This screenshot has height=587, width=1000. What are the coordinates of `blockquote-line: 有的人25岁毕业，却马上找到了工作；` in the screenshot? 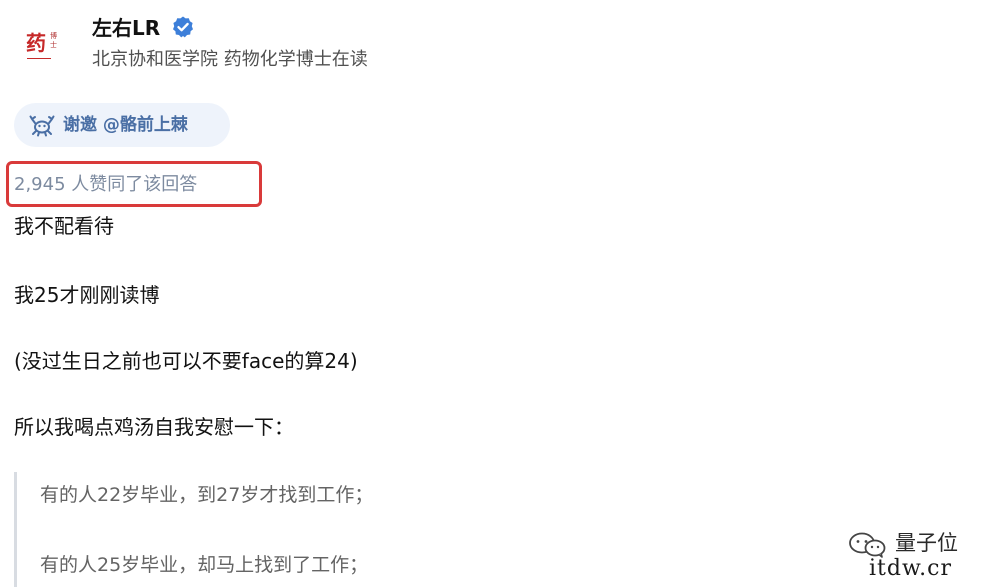 It's located at (204, 565).